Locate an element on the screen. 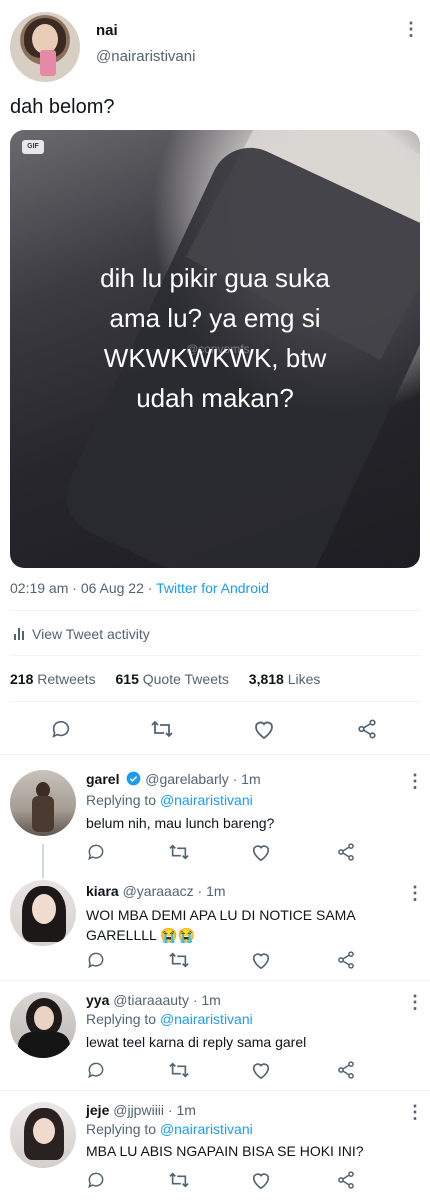 This screenshot has height=1200, width=430. reply-author: jeje @jjpwiiii · 1m is located at coordinates (141, 1110).